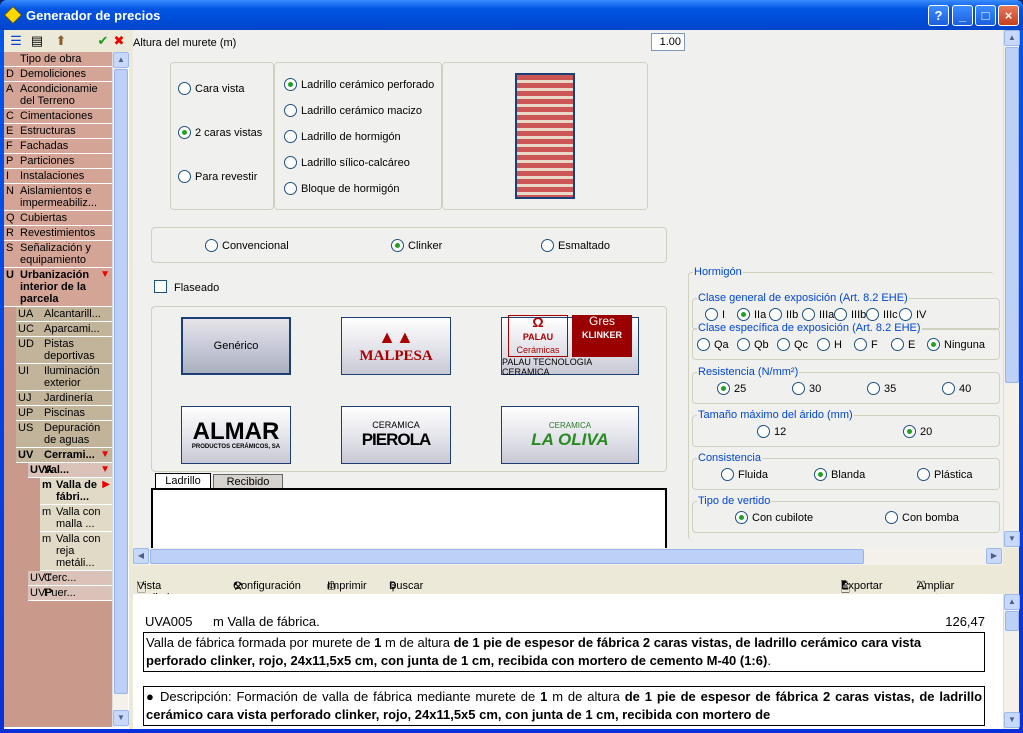  Describe the element at coordinates (771, 431) in the screenshot. I see `hormigon-radio: 12` at that location.